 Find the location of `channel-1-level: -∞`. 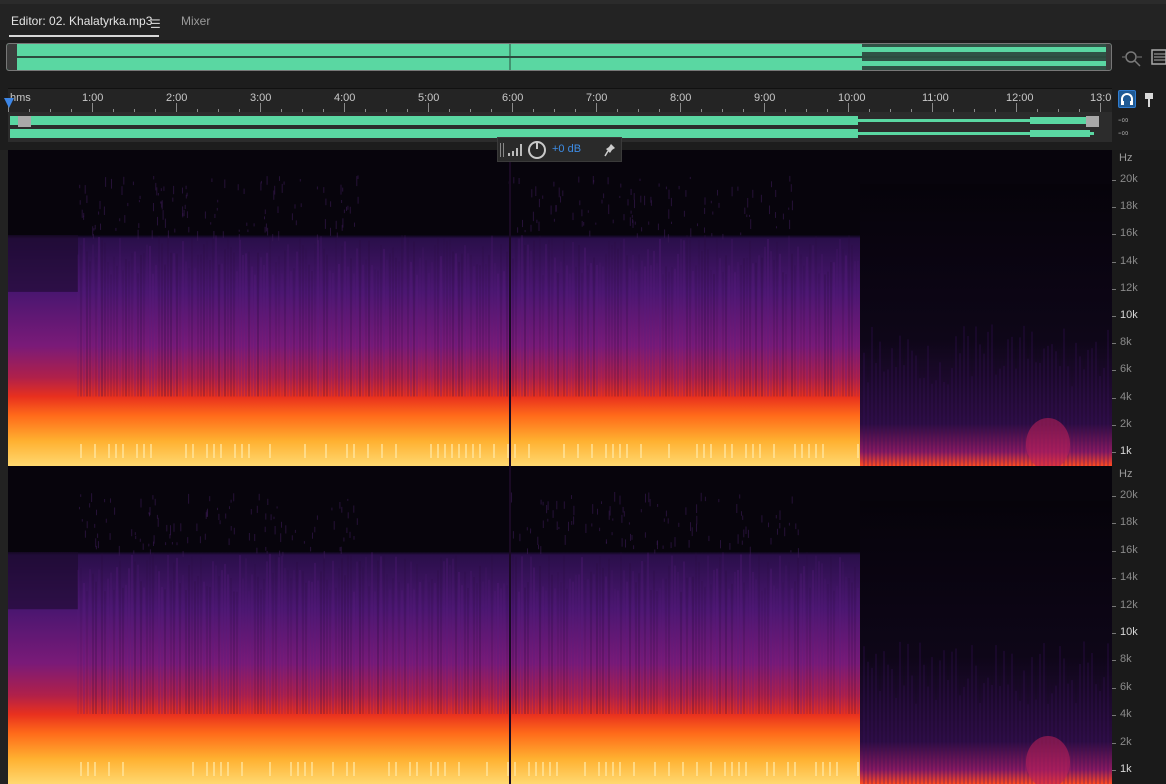

channel-1-level: -∞ is located at coordinates (1123, 120).